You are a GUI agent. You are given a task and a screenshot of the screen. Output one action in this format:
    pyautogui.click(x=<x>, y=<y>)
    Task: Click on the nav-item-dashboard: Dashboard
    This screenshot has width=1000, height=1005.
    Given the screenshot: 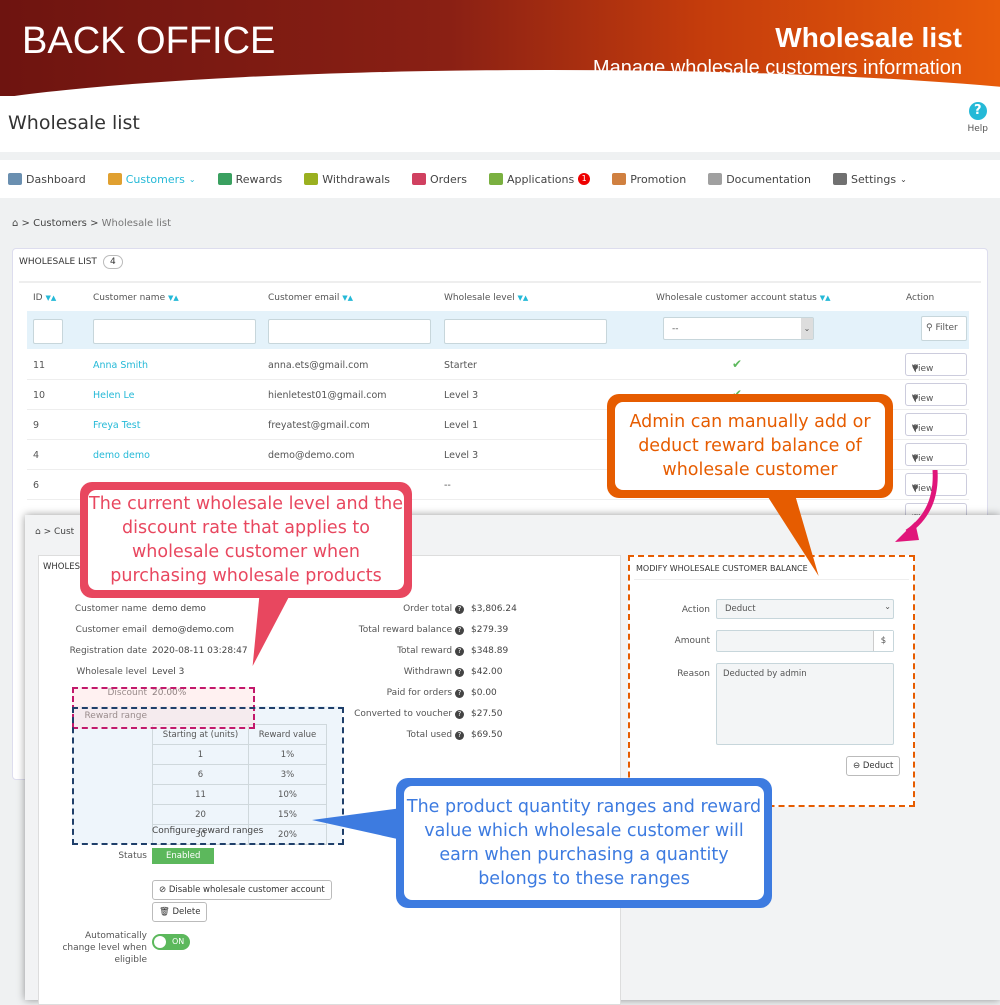 What is the action you would take?
    pyautogui.click(x=47, y=179)
    